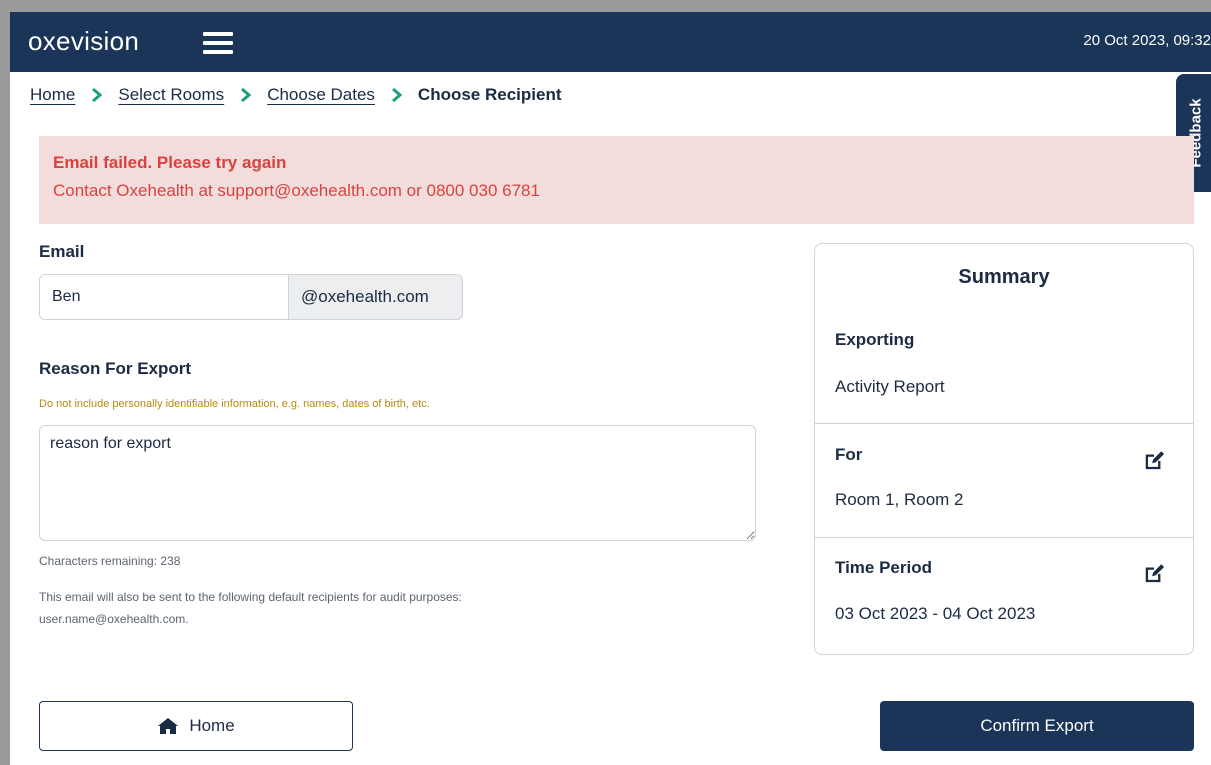 Image resolution: width=1211 pixels, height=765 pixels. I want to click on characters-remaining: Characters remaining: 238, so click(110, 561).